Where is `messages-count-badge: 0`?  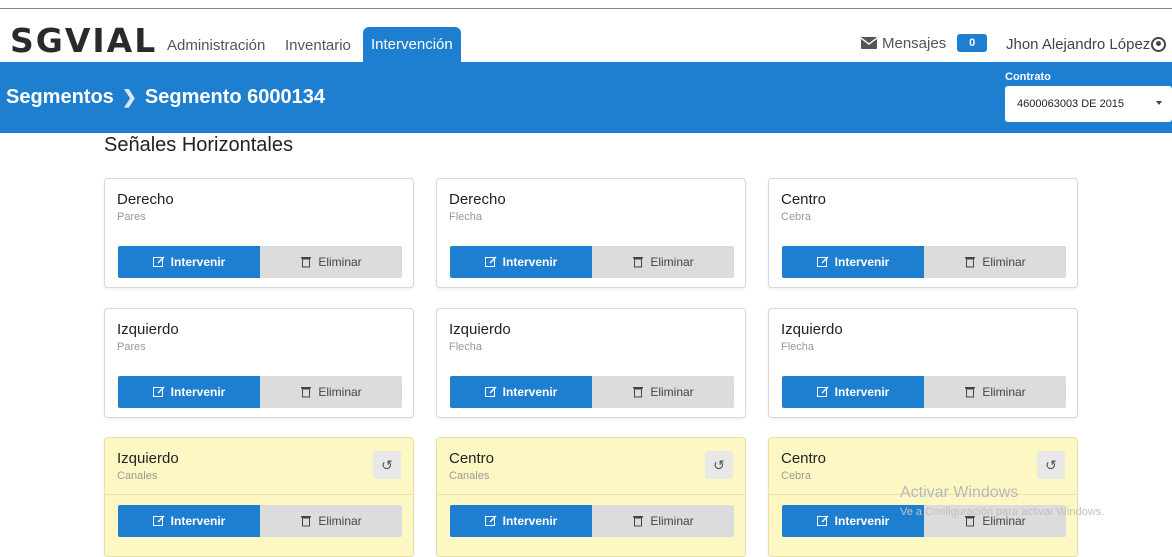 messages-count-badge: 0 is located at coordinates (972, 43).